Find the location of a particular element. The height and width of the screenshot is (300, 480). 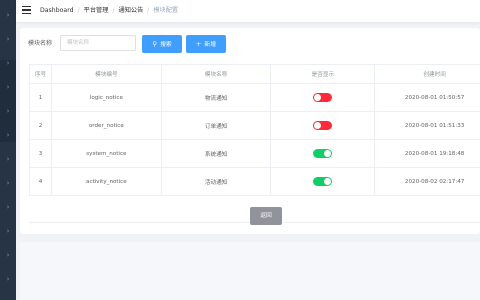

search-input is located at coordinates (98, 43).